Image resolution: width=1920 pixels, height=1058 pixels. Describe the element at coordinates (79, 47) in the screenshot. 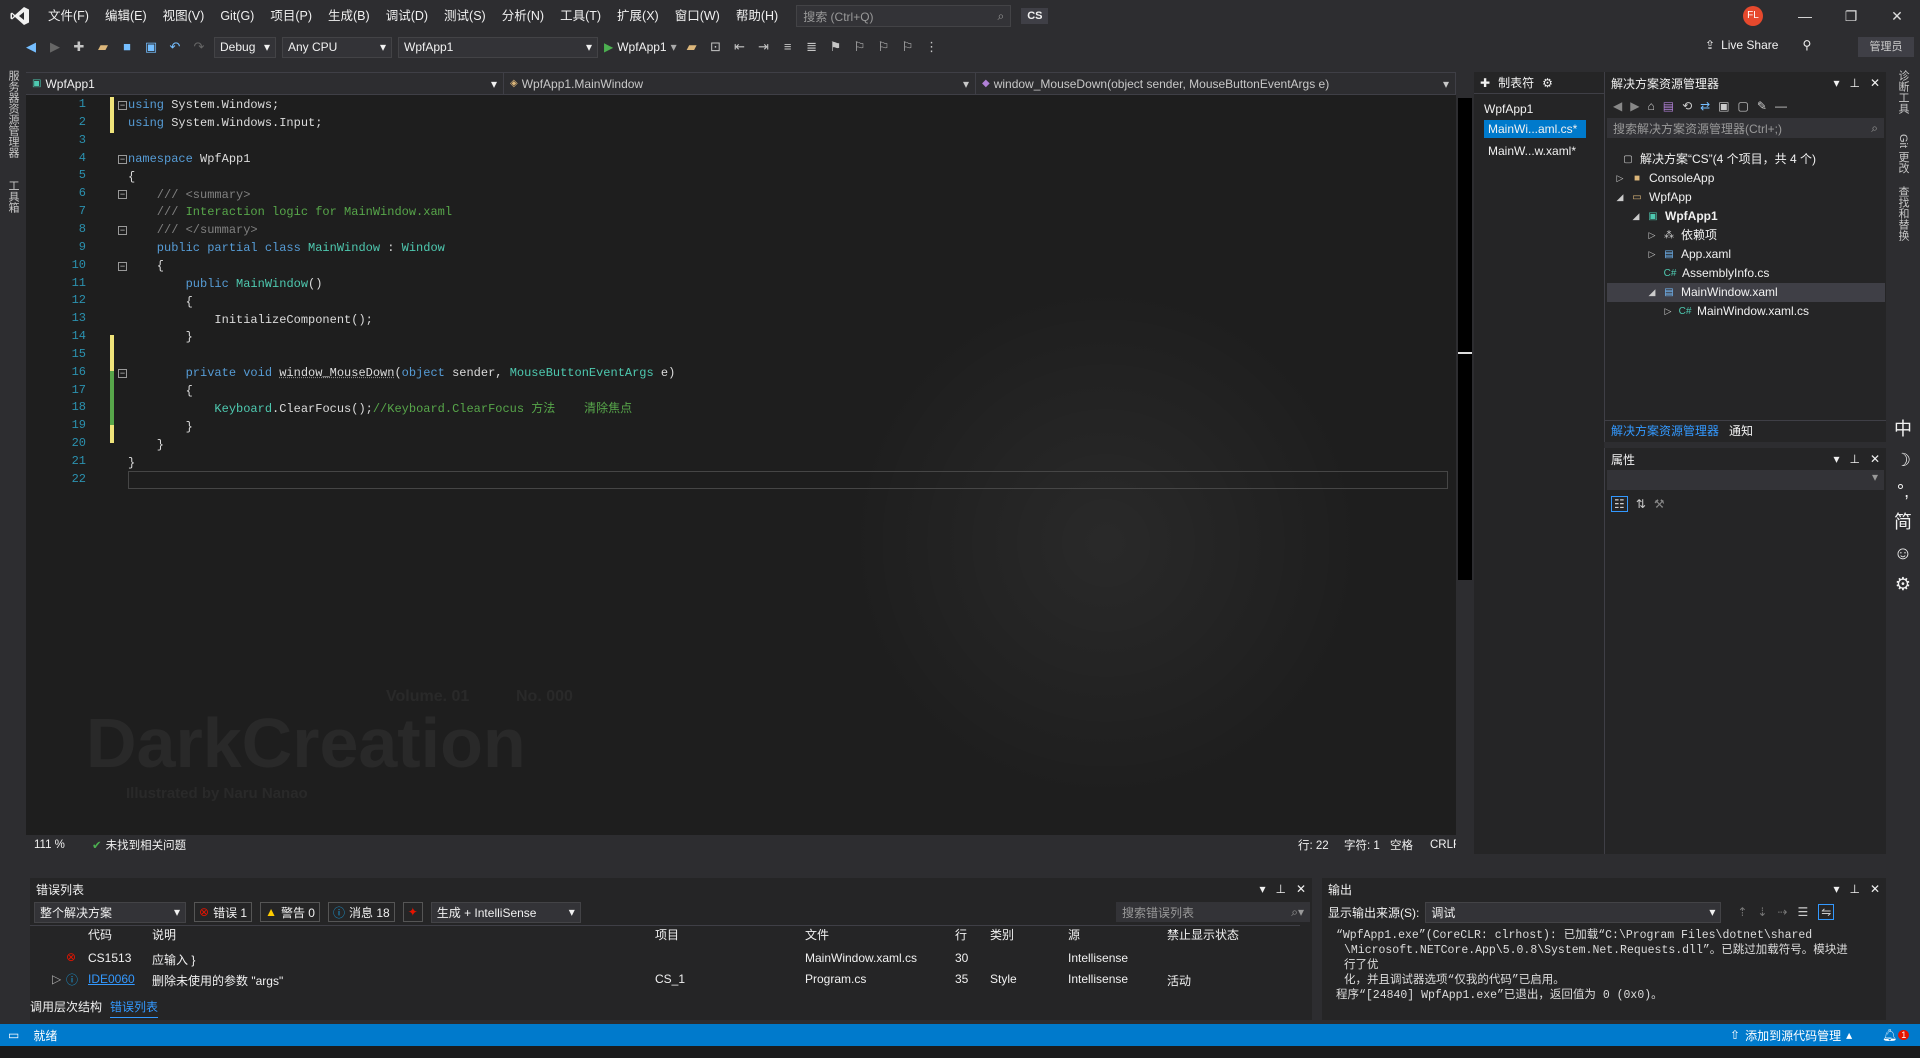

I see `new-project-icon: ✚` at that location.